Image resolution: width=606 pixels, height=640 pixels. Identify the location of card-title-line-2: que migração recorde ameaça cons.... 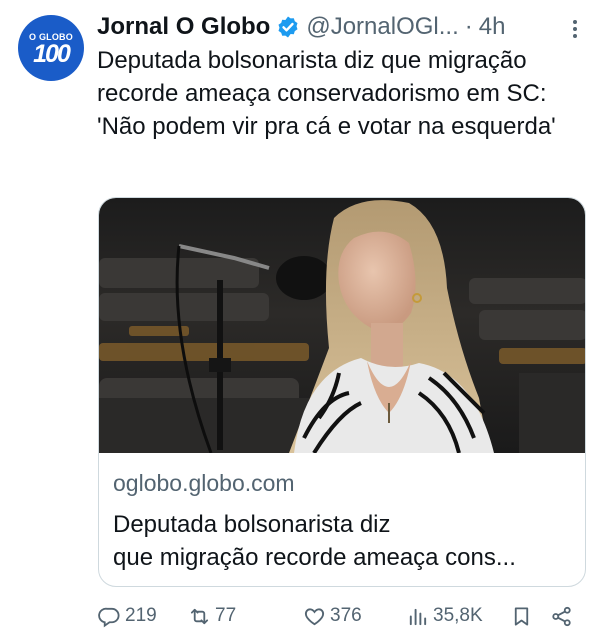
(314, 557).